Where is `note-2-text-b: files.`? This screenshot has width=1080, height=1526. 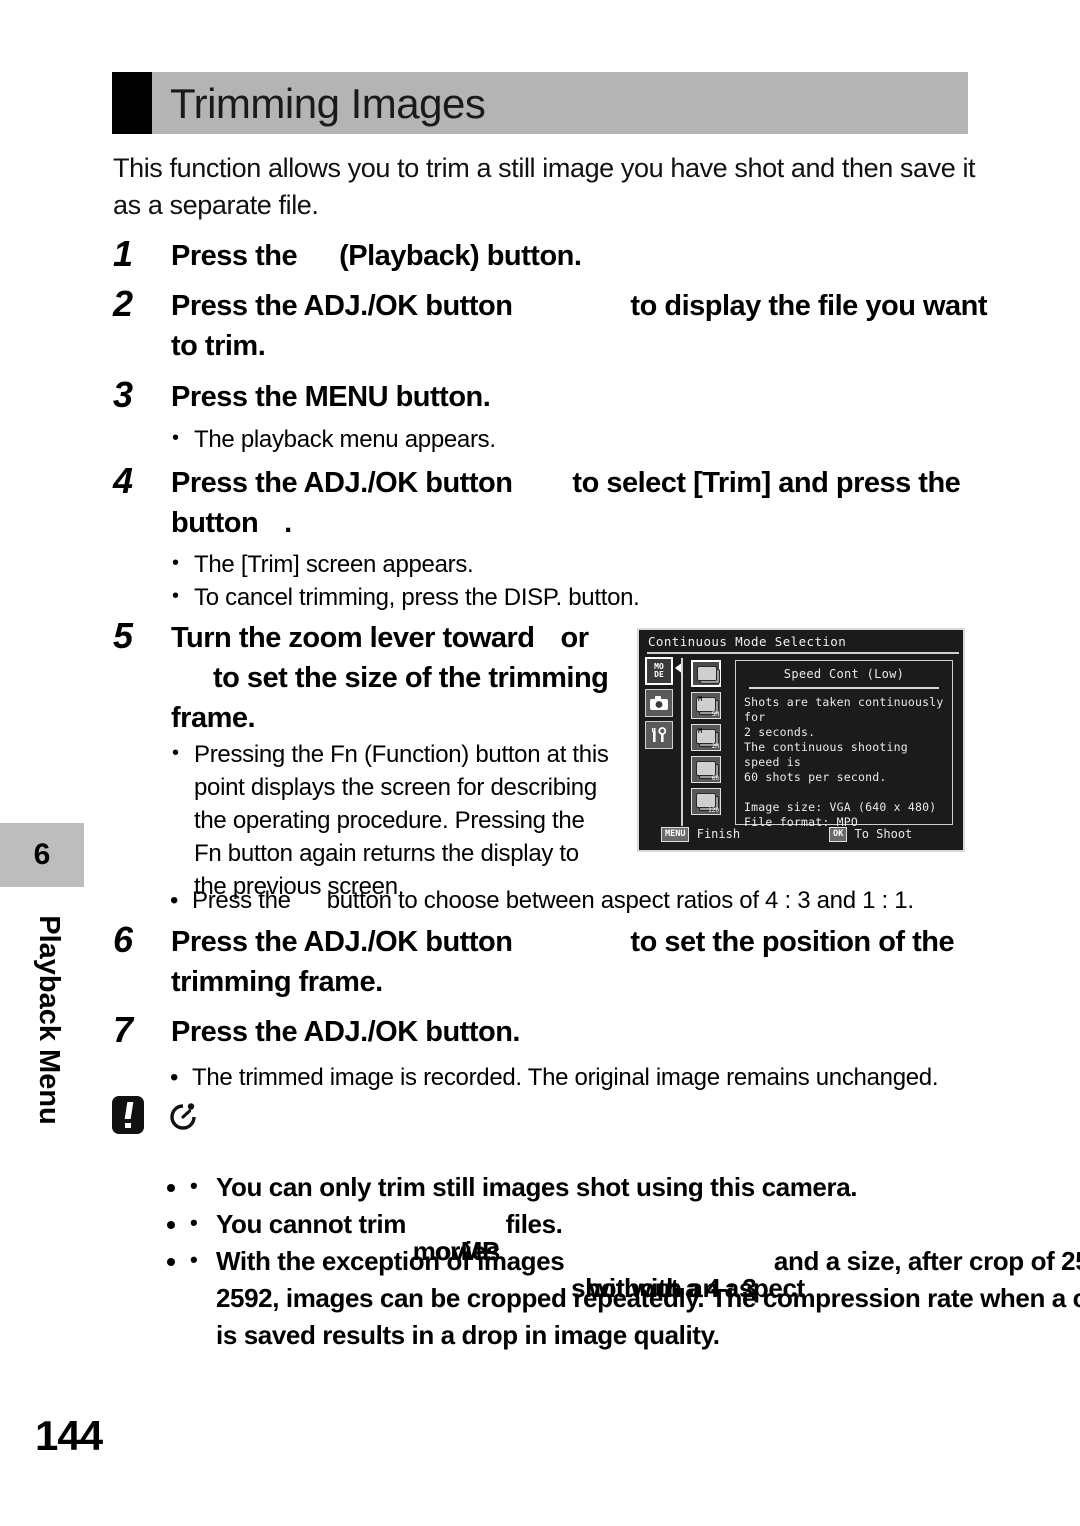
note-2-text-b: files. is located at coordinates (530, 1224).